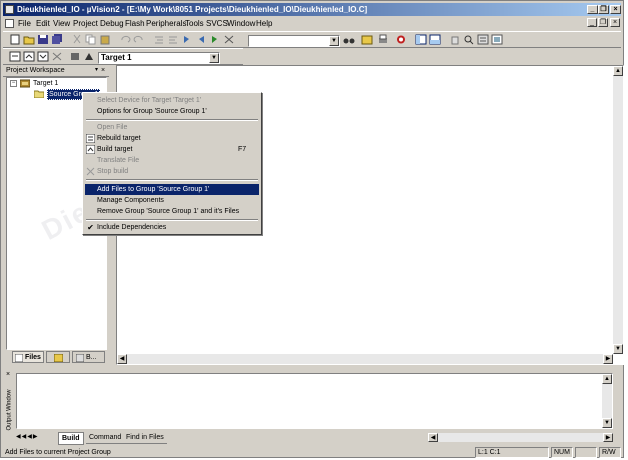 This screenshot has height=460, width=628. Describe the element at coordinates (241, 23) in the screenshot. I see `menu-window: Window` at that location.